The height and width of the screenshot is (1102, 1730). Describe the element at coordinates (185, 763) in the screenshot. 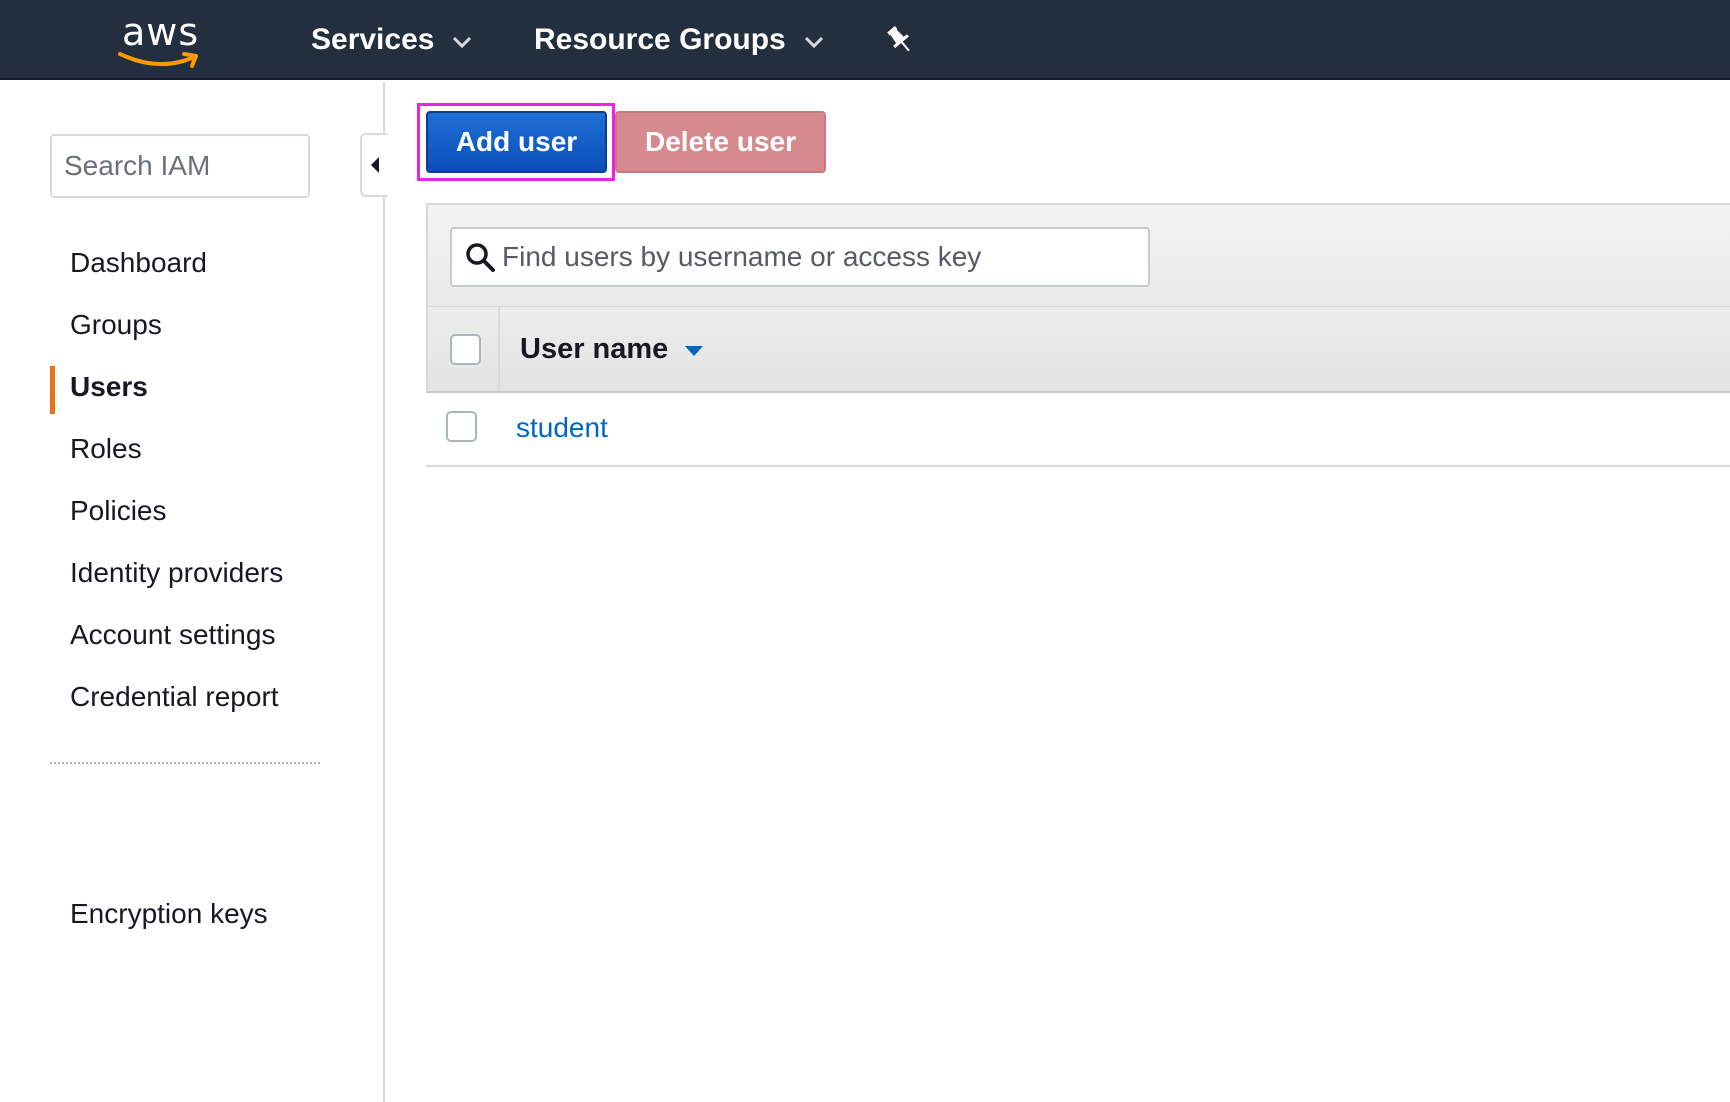

I see `sidebar-divider` at that location.